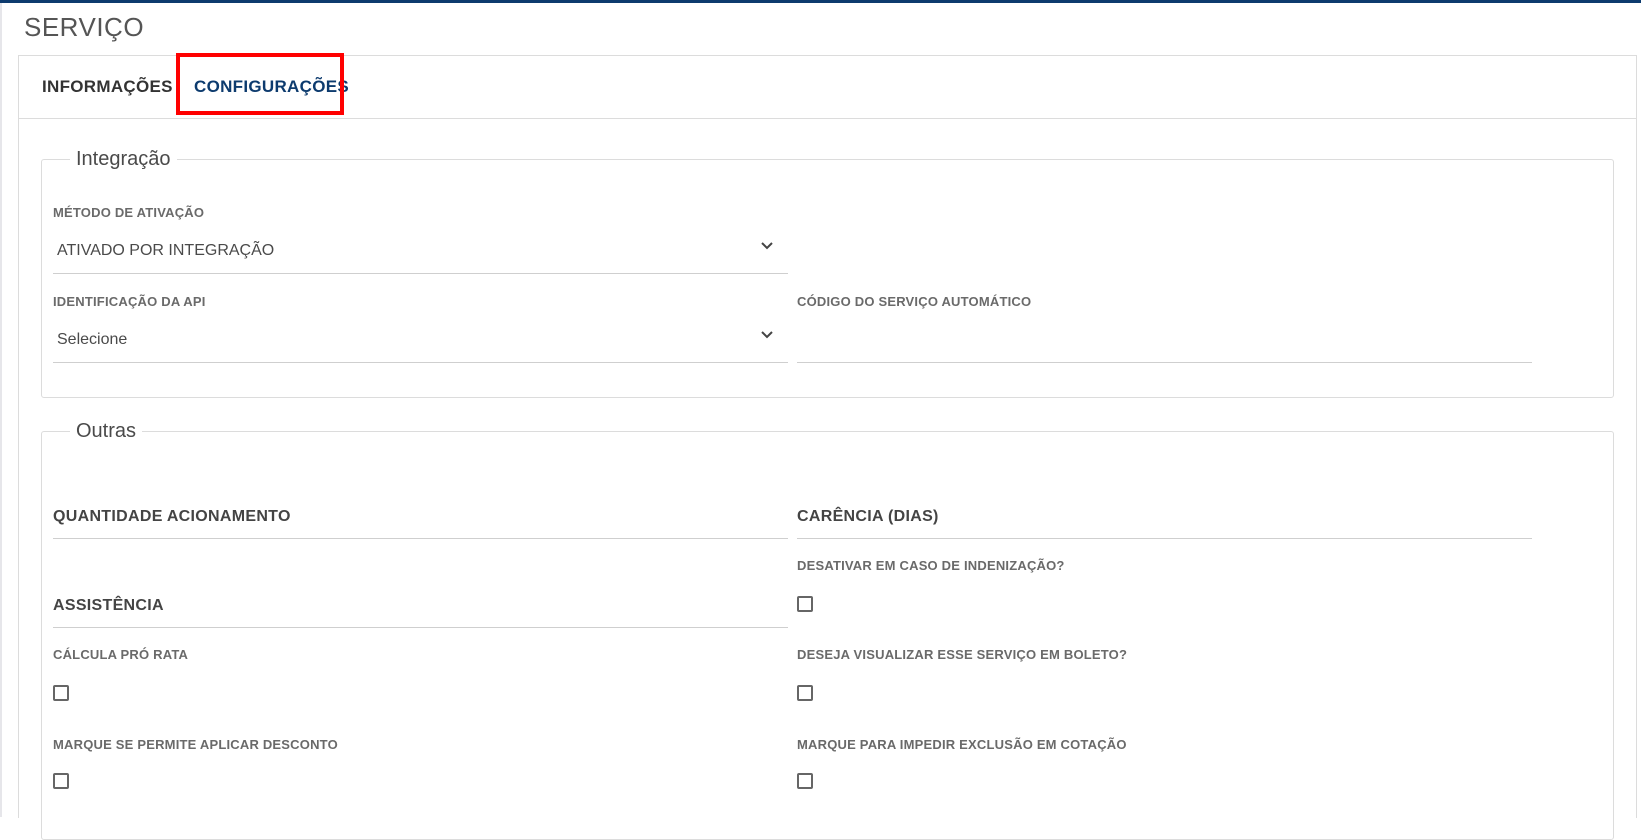 The image size is (1641, 840). I want to click on calcula-pro-rata-checkbox, so click(61, 693).